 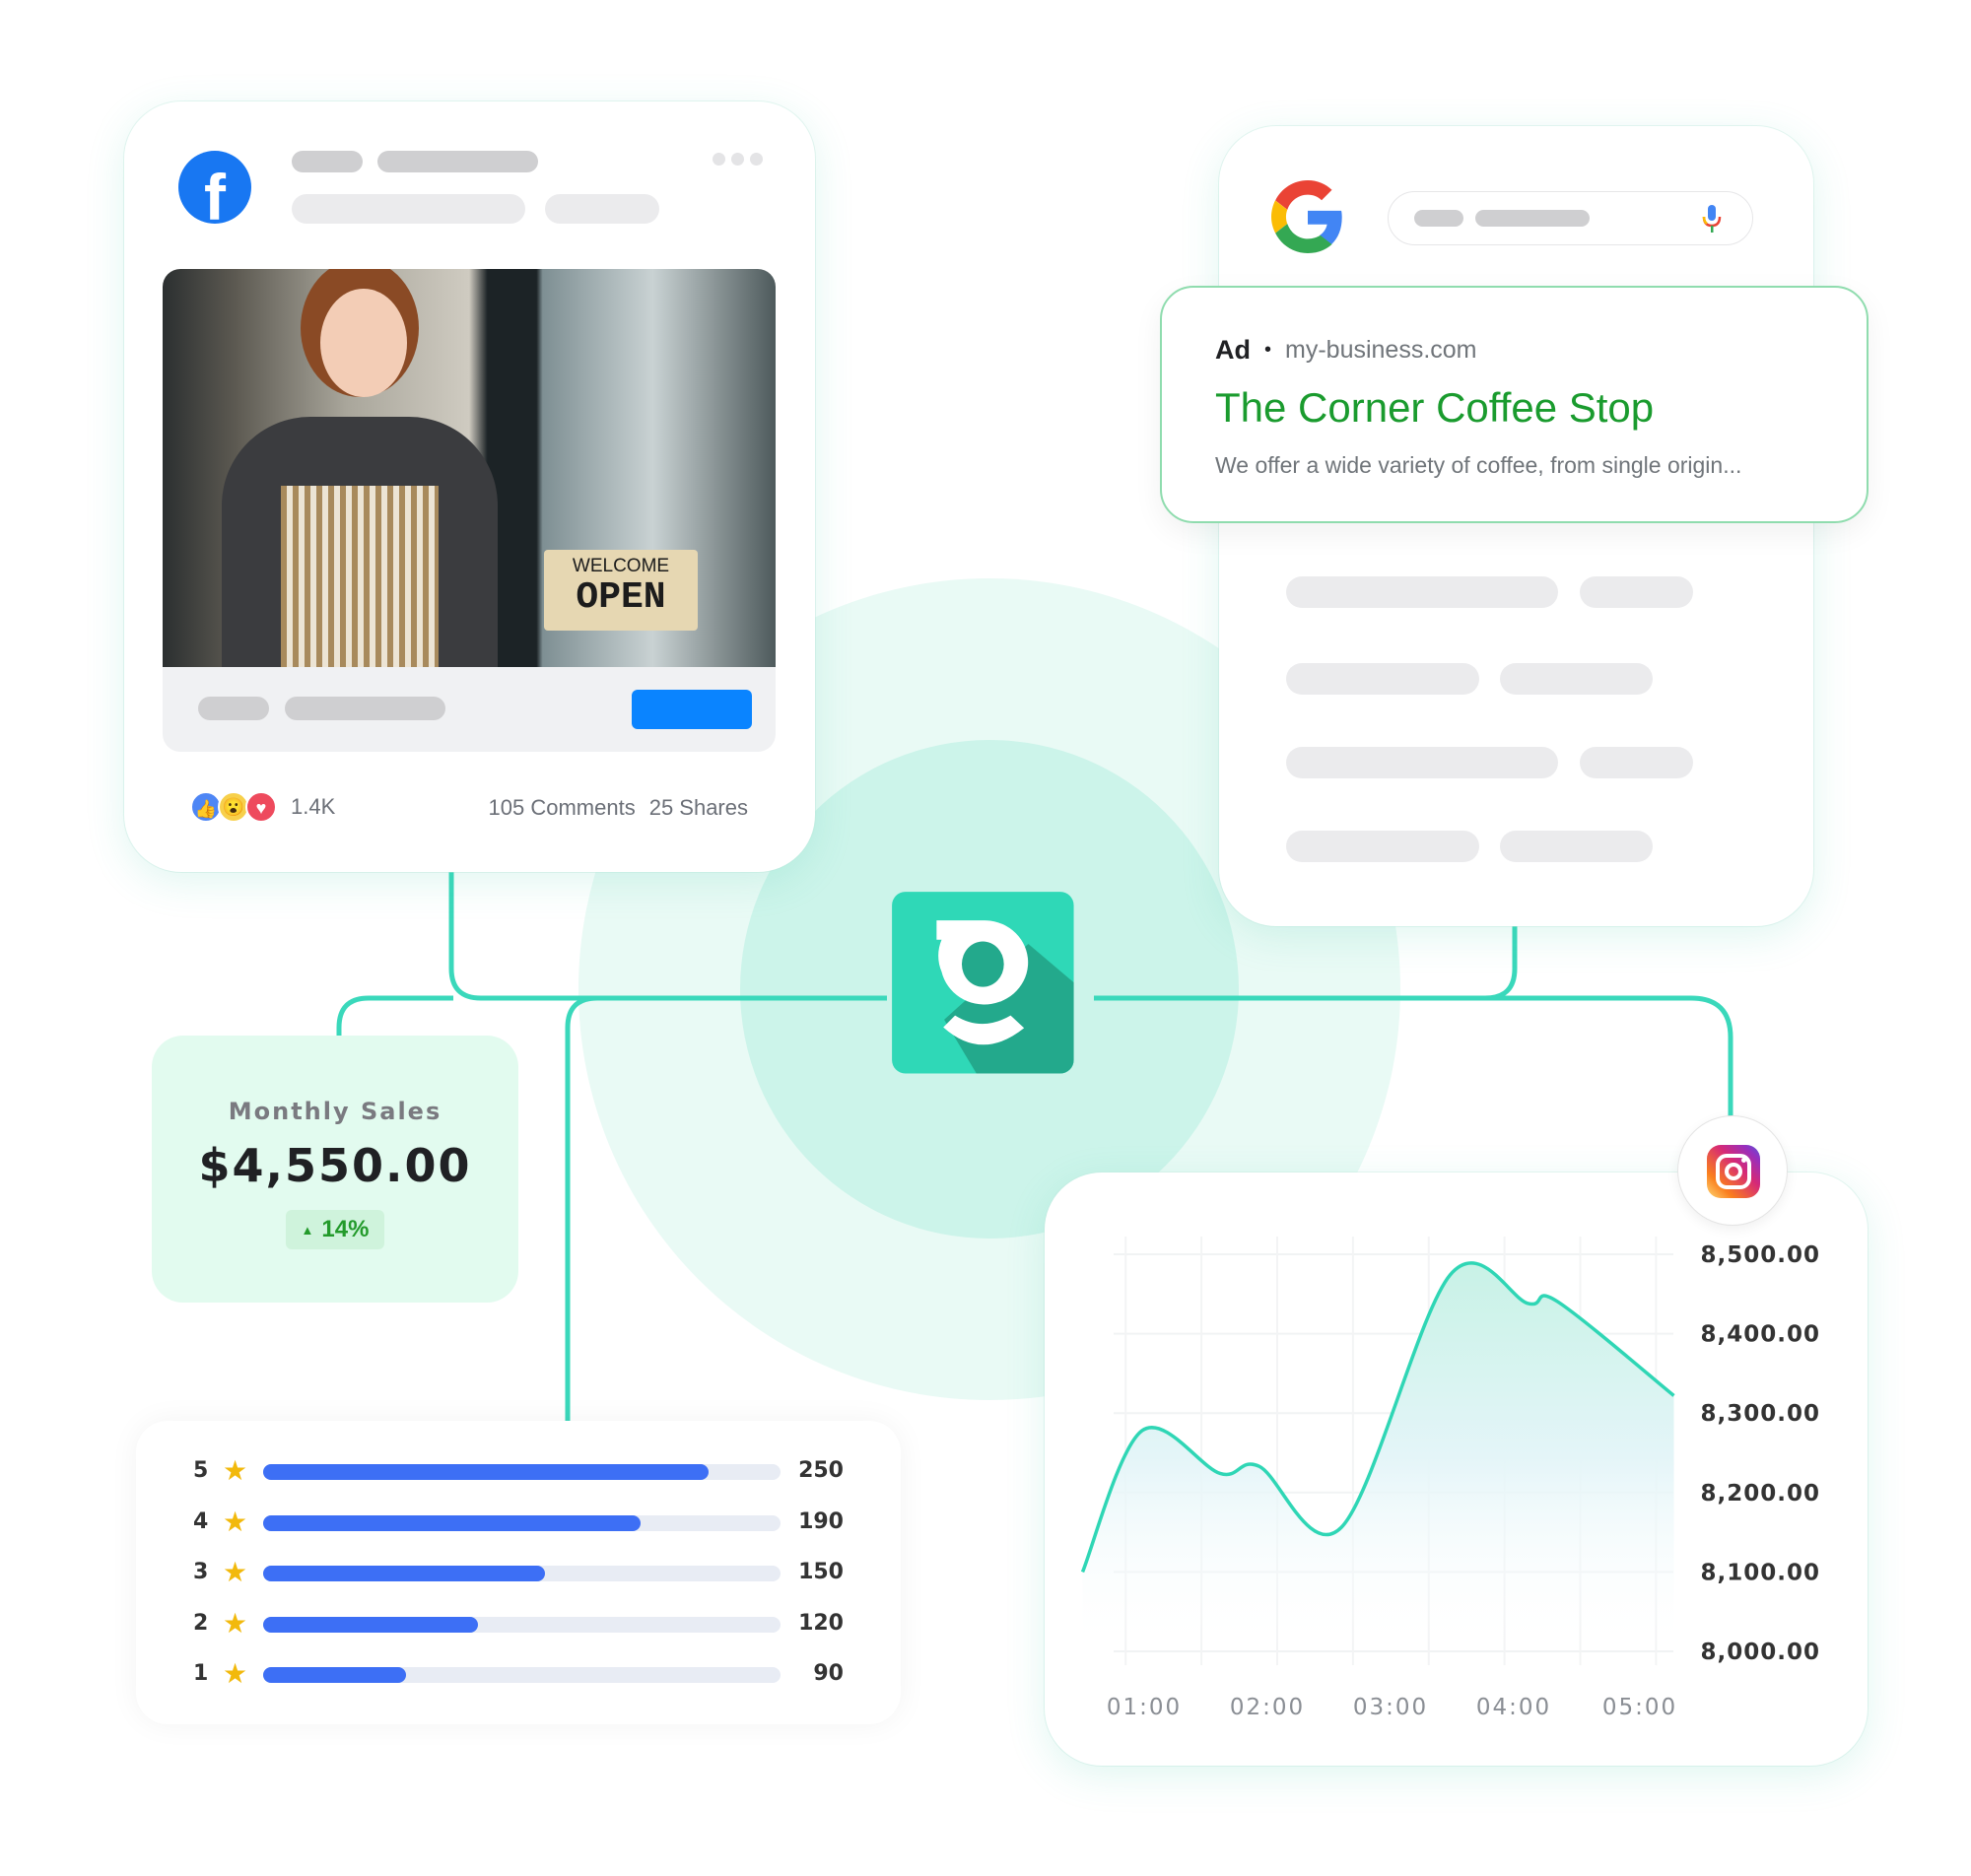 I want to click on ratings-card: 5 ★ 250 4 ★ 190 3 ★ 150 2 ★ 120 1 ★ 90, so click(x=518, y=1573).